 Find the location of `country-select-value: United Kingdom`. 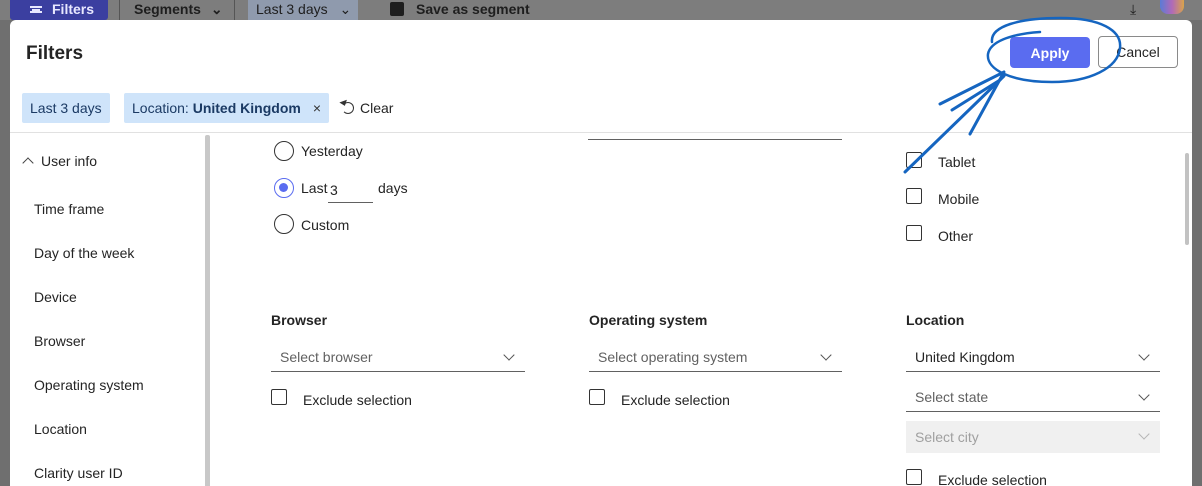

country-select-value: United Kingdom is located at coordinates (965, 357).